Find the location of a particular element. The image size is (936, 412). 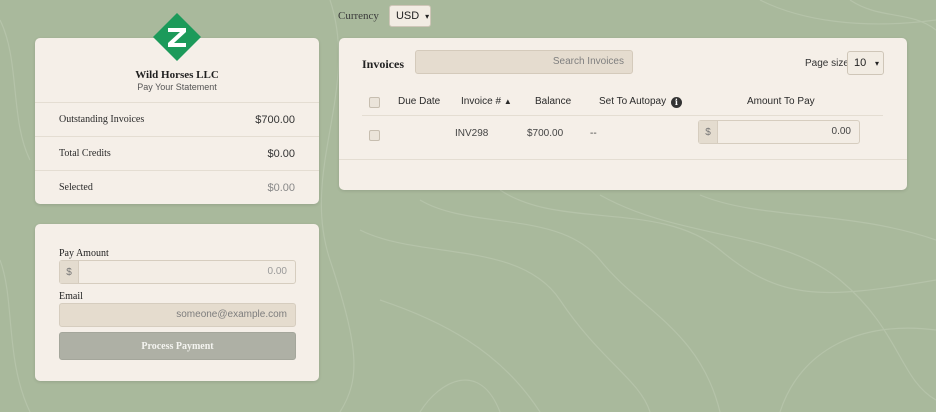

currency-value: USD is located at coordinates (407, 16).